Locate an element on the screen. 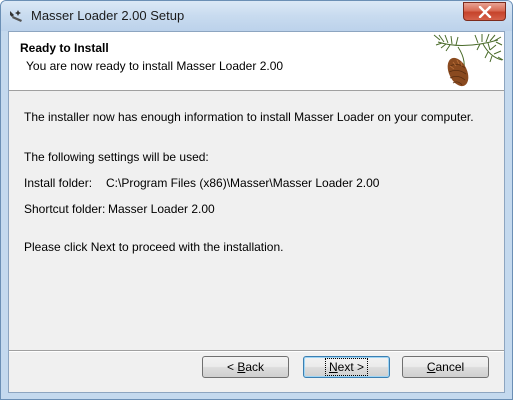 The height and width of the screenshot is (400, 513). next-button-mnemonic: N is located at coordinates (333, 367).